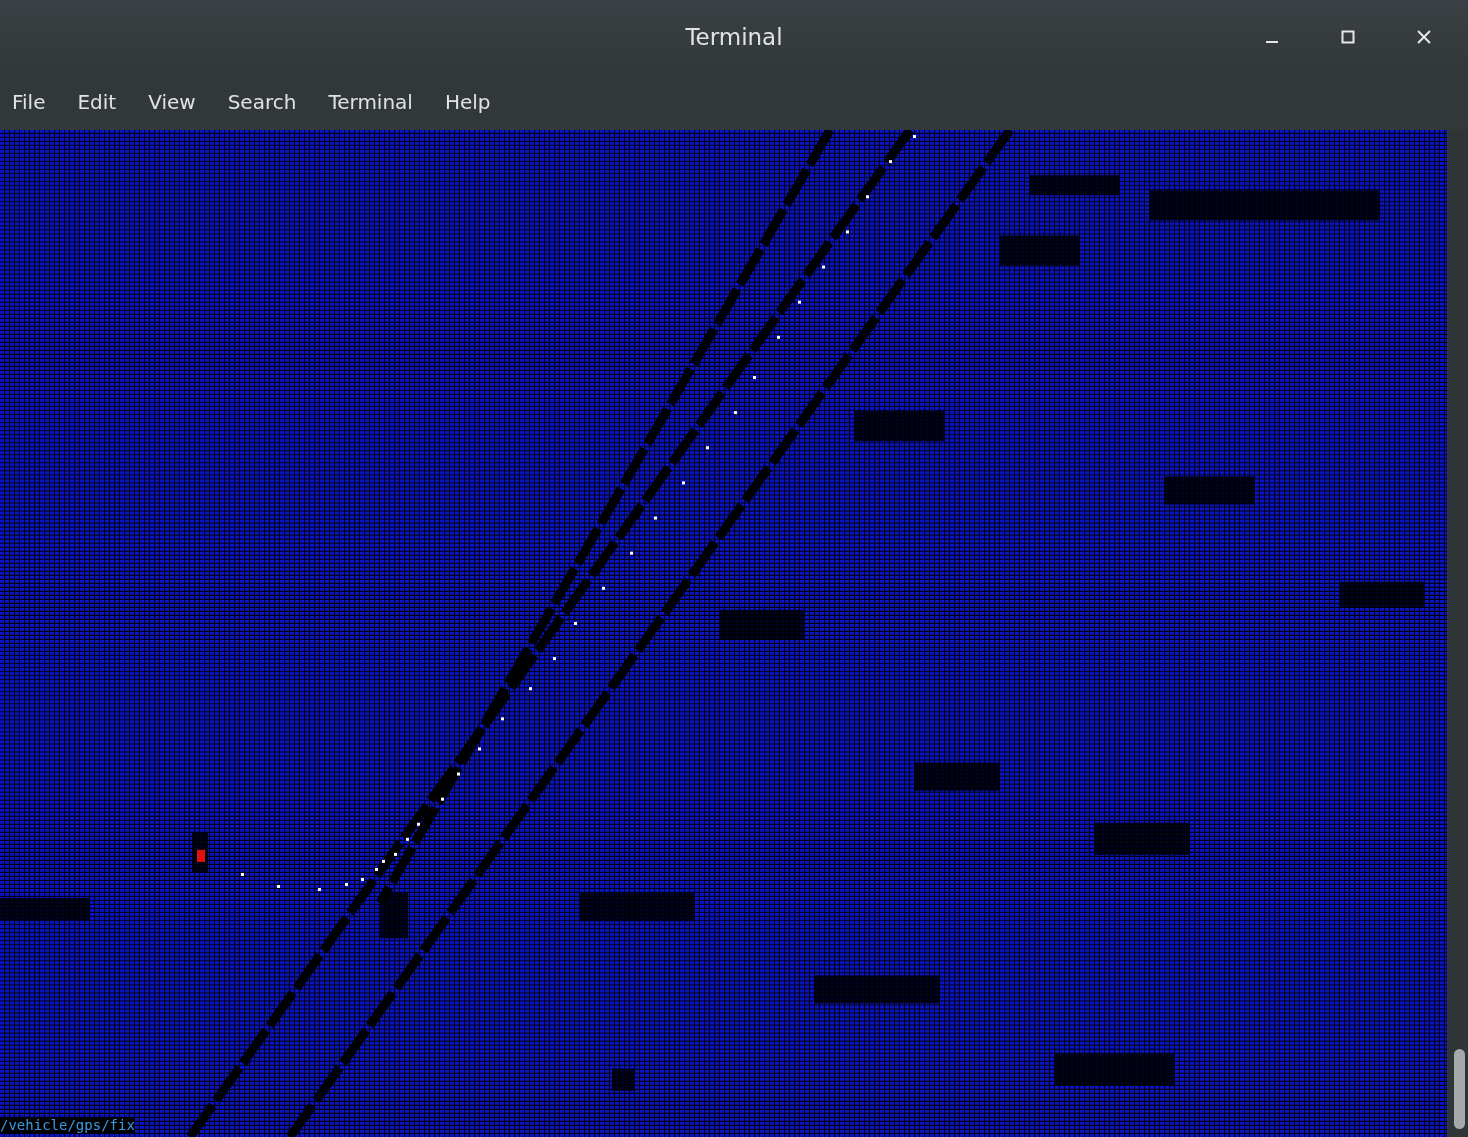  Describe the element at coordinates (372, 102) in the screenshot. I see `menu-item: Terminal` at that location.